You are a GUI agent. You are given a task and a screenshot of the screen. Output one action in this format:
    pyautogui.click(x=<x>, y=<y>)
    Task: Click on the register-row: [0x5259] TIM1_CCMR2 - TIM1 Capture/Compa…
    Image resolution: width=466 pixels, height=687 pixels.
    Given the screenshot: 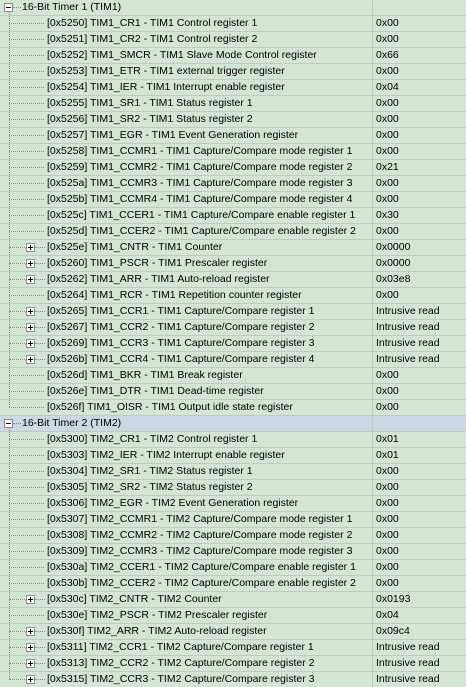 What is the action you would take?
    pyautogui.click(x=233, y=168)
    